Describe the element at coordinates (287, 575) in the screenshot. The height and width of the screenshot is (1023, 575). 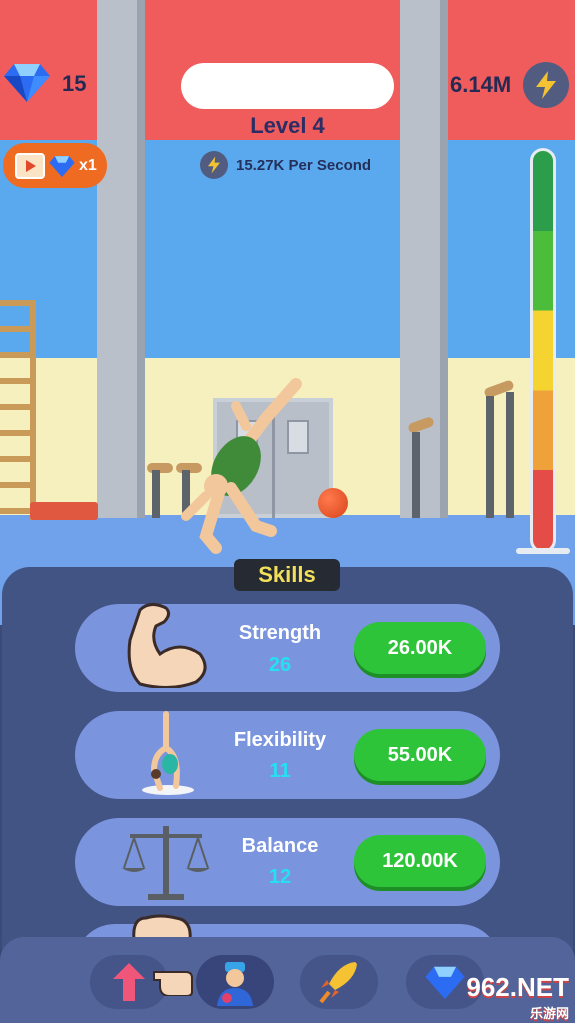
I see `skills-title: Skills` at that location.